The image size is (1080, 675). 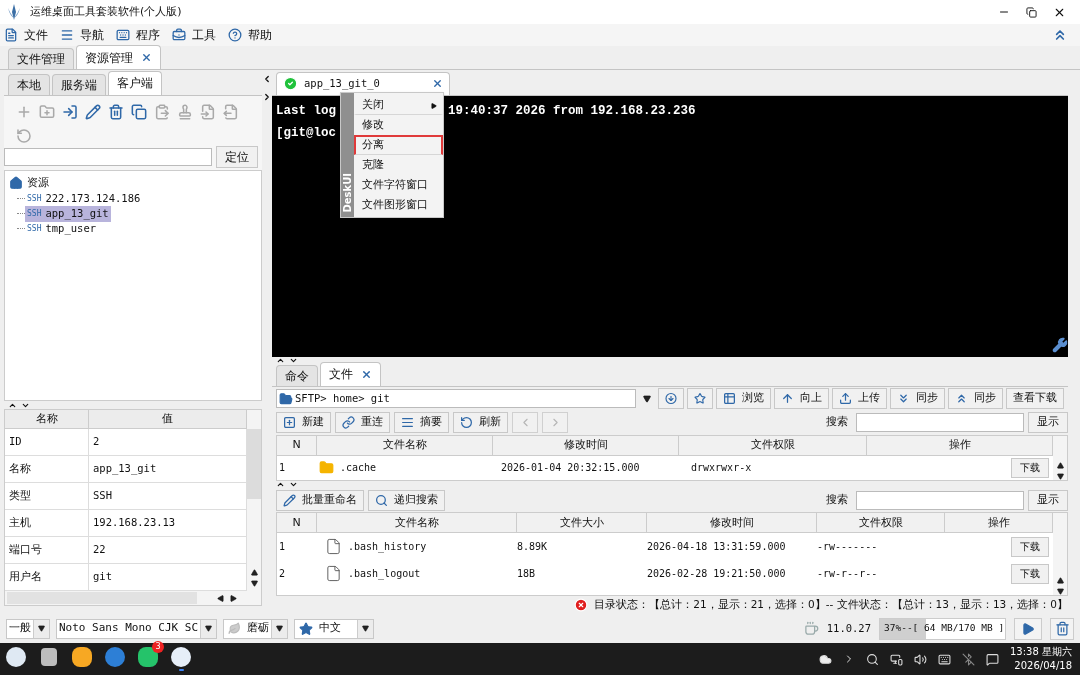 What do you see at coordinates (233, 598) in the screenshot?
I see `scroll-right-icon` at bounding box center [233, 598].